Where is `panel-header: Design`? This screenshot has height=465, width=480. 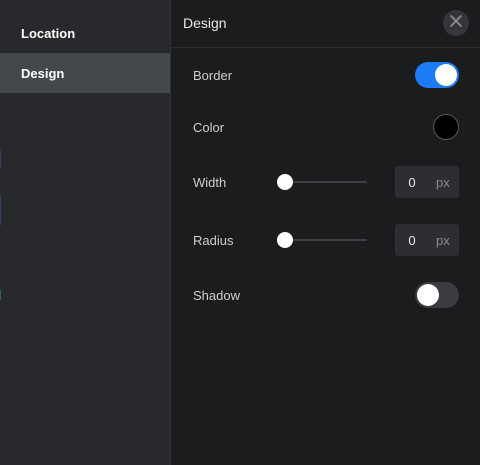 panel-header: Design is located at coordinates (325, 24).